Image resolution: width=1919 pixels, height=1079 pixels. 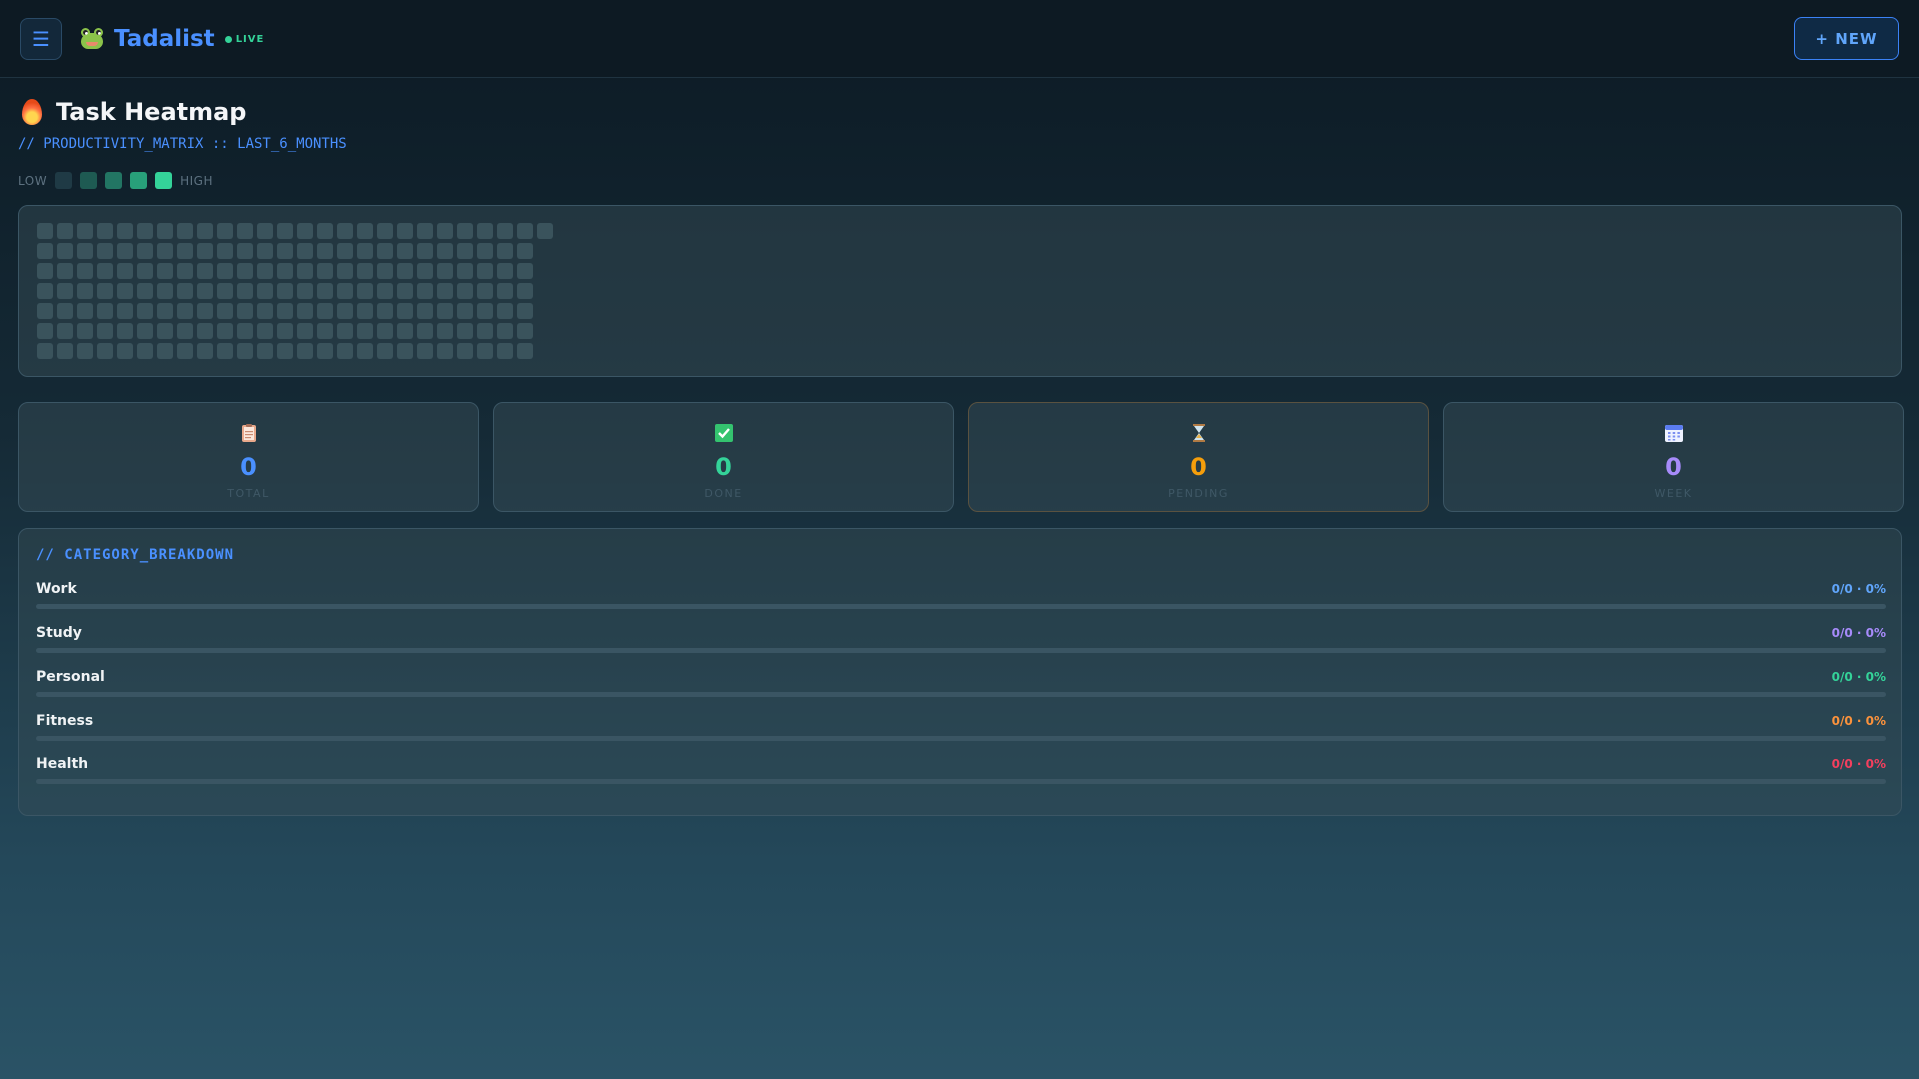 I want to click on stat-value-done: 0, so click(x=723, y=467).